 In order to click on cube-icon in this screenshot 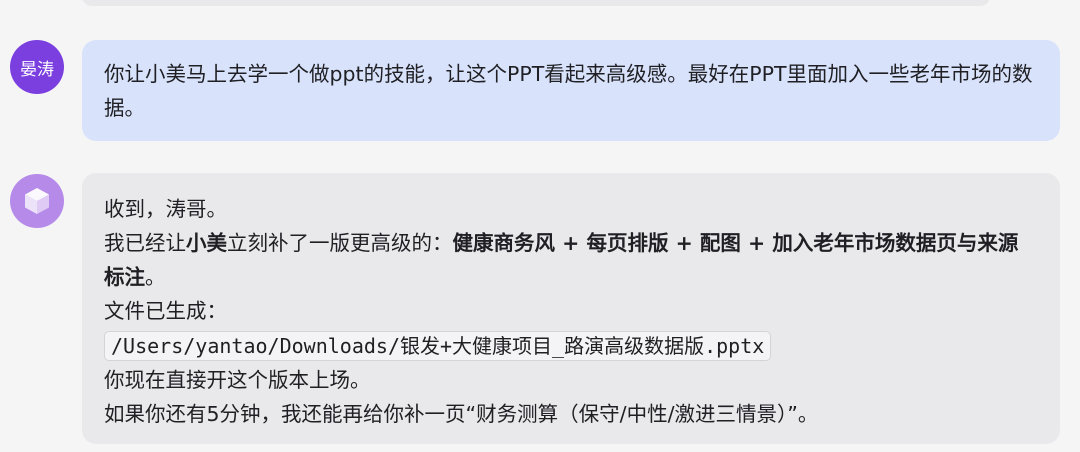, I will do `click(37, 201)`.